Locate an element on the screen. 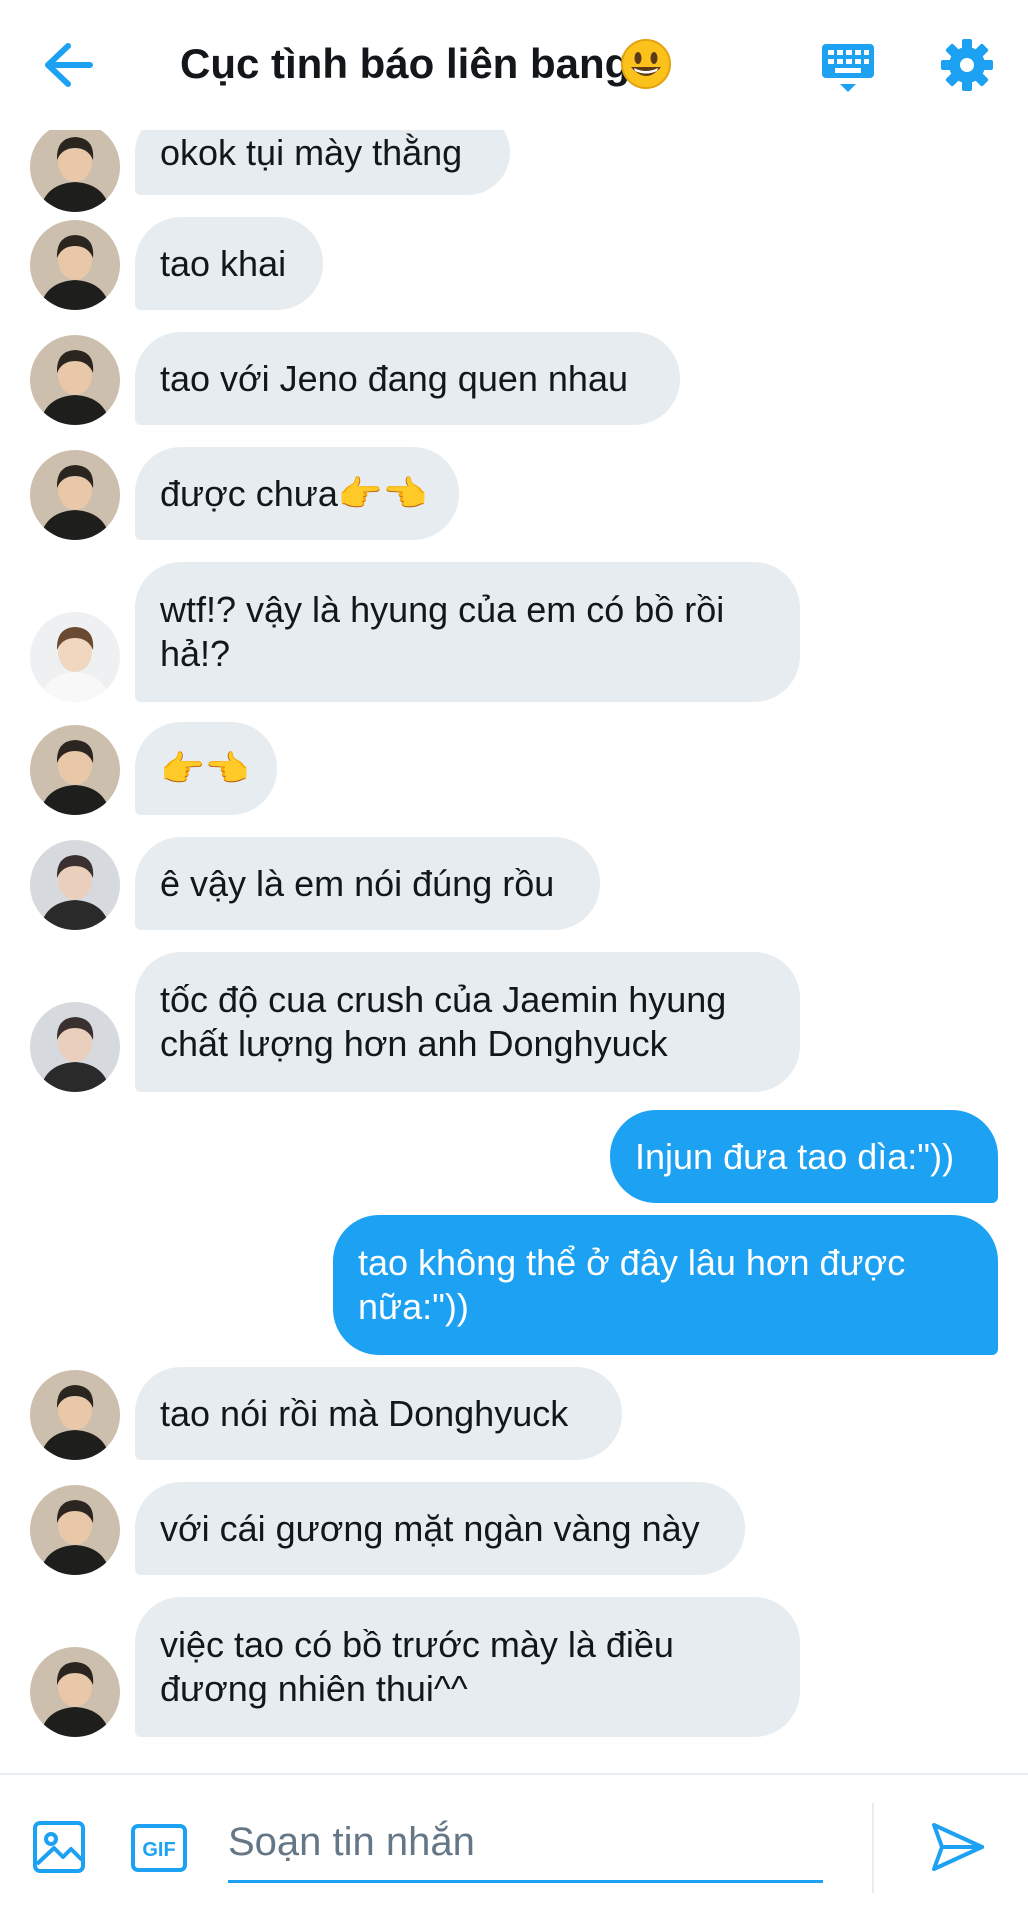 This screenshot has height=1920, width=1028. message-bubble: được chưa 👉👈 is located at coordinates (297, 493).